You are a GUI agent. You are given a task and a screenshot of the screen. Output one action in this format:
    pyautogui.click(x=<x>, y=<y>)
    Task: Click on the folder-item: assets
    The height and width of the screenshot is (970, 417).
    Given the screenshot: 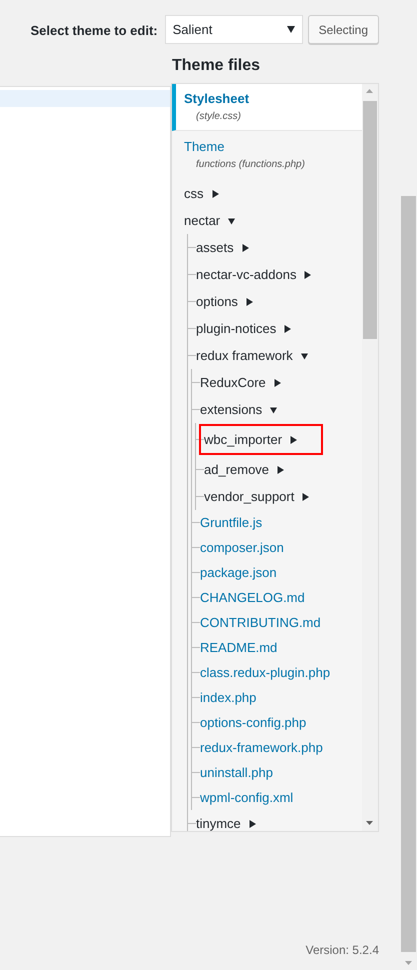 What is the action you would take?
    pyautogui.click(x=222, y=247)
    